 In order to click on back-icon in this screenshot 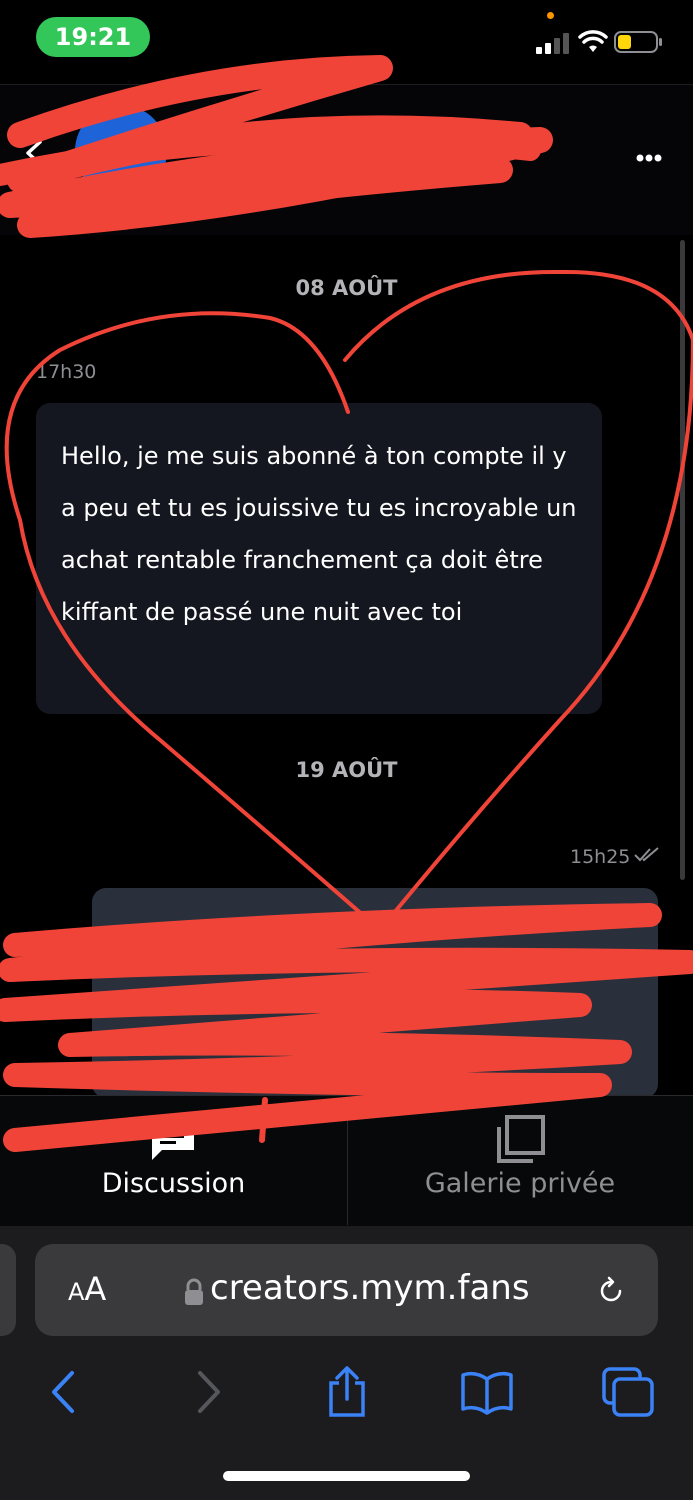, I will do `click(64, 1392)`.